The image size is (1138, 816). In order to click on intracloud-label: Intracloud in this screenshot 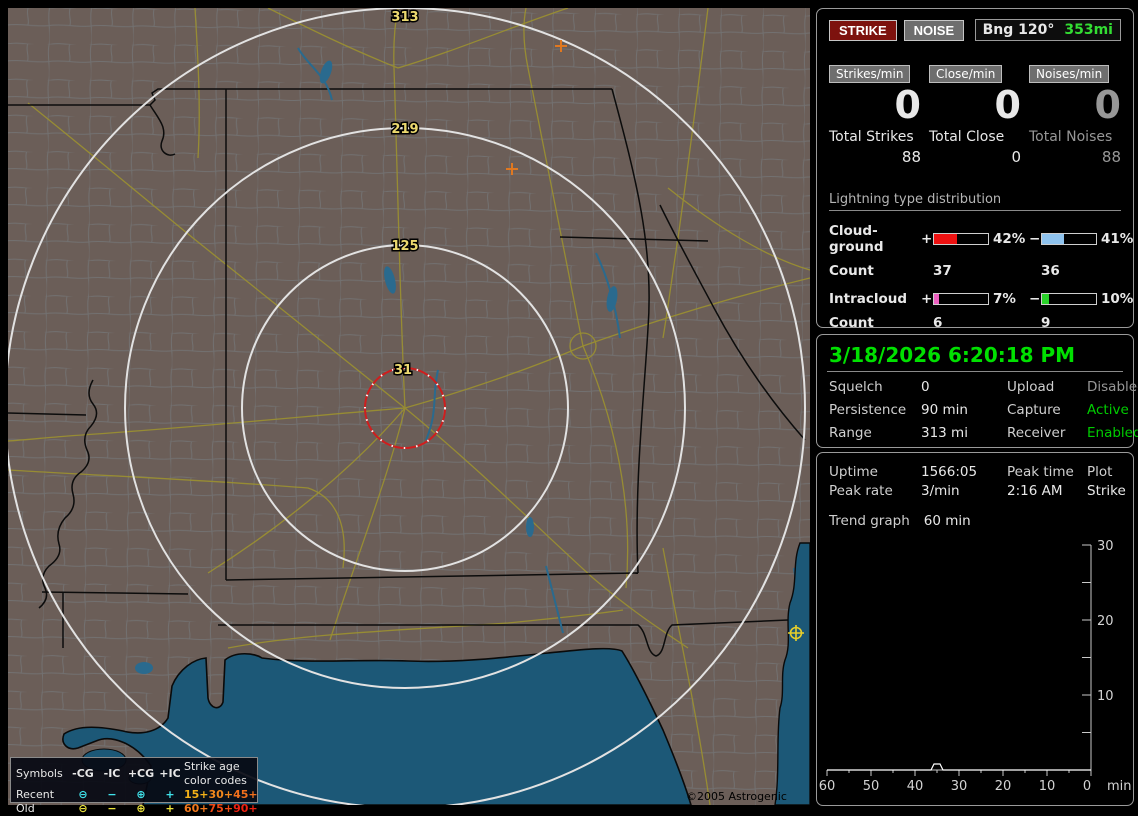, I will do `click(868, 299)`.